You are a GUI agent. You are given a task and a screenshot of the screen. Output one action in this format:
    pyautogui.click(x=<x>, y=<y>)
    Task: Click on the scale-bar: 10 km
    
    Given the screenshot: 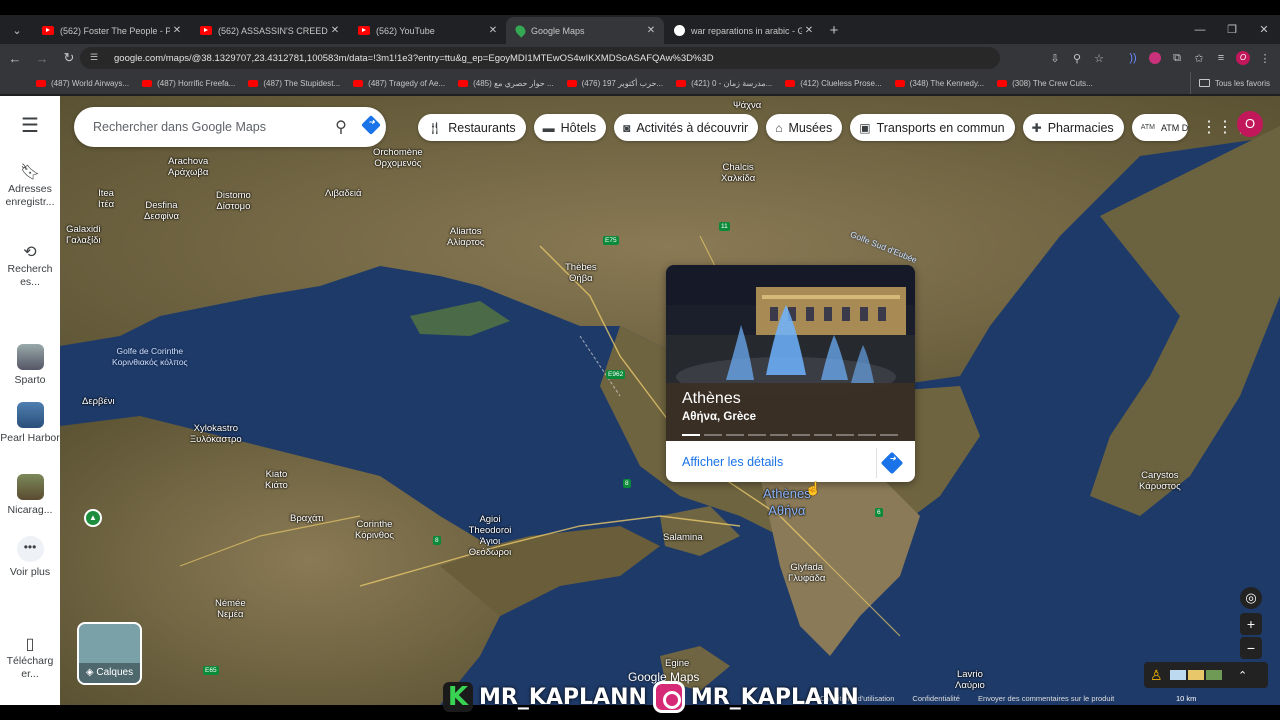 What is the action you would take?
    pyautogui.click(x=1186, y=698)
    